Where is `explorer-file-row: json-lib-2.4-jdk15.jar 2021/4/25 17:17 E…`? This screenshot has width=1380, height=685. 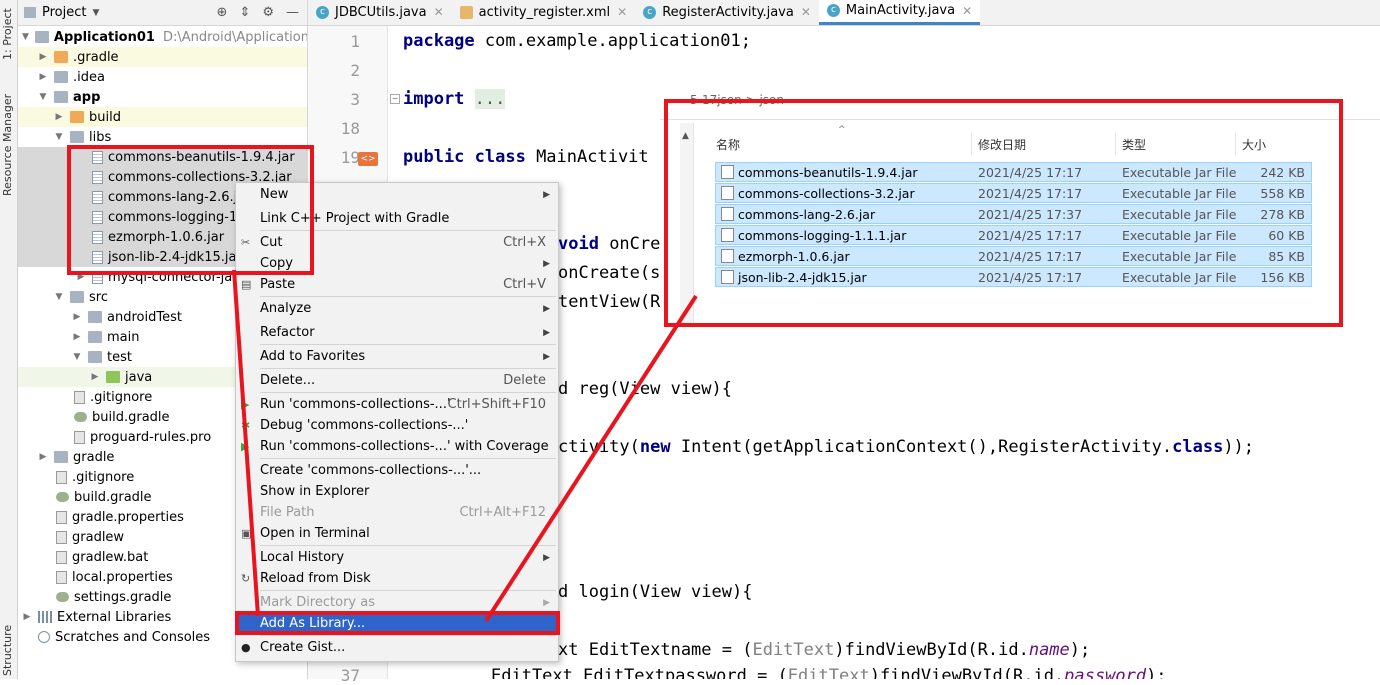
explorer-file-row: json-lib-2.4-jdk15.jar 2021/4/25 17:17 E… is located at coordinates (1013, 277).